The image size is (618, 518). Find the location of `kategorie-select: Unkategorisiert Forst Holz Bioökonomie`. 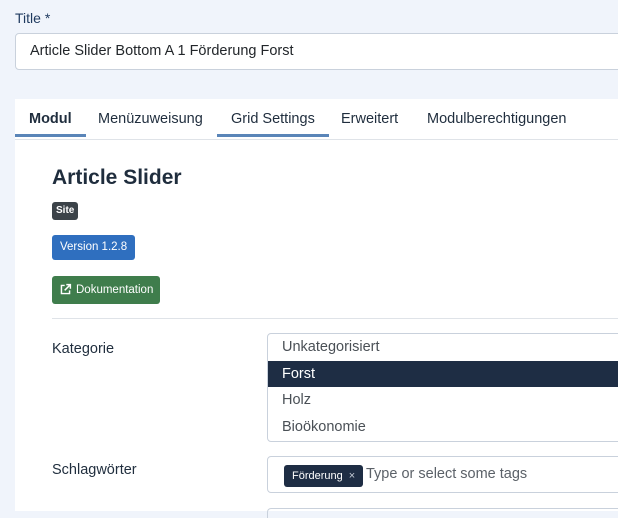

kategorie-select: Unkategorisiert Forst Holz Bioökonomie is located at coordinates (442, 387).